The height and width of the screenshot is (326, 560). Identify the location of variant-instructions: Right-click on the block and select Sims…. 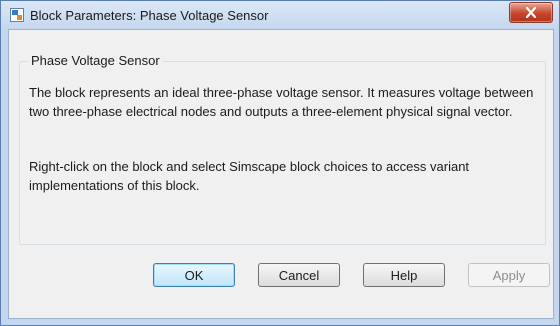
(249, 176).